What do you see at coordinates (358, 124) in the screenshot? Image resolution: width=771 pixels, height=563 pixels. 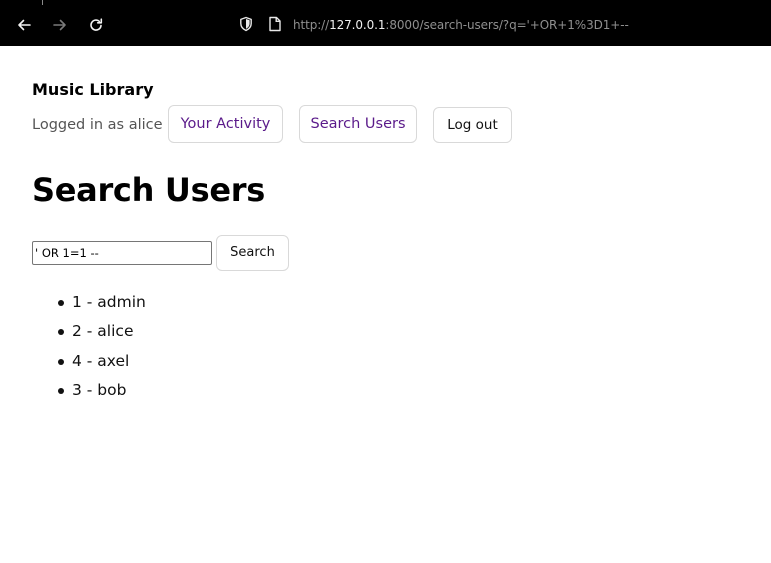 I see `search-users-link: Search Users` at bounding box center [358, 124].